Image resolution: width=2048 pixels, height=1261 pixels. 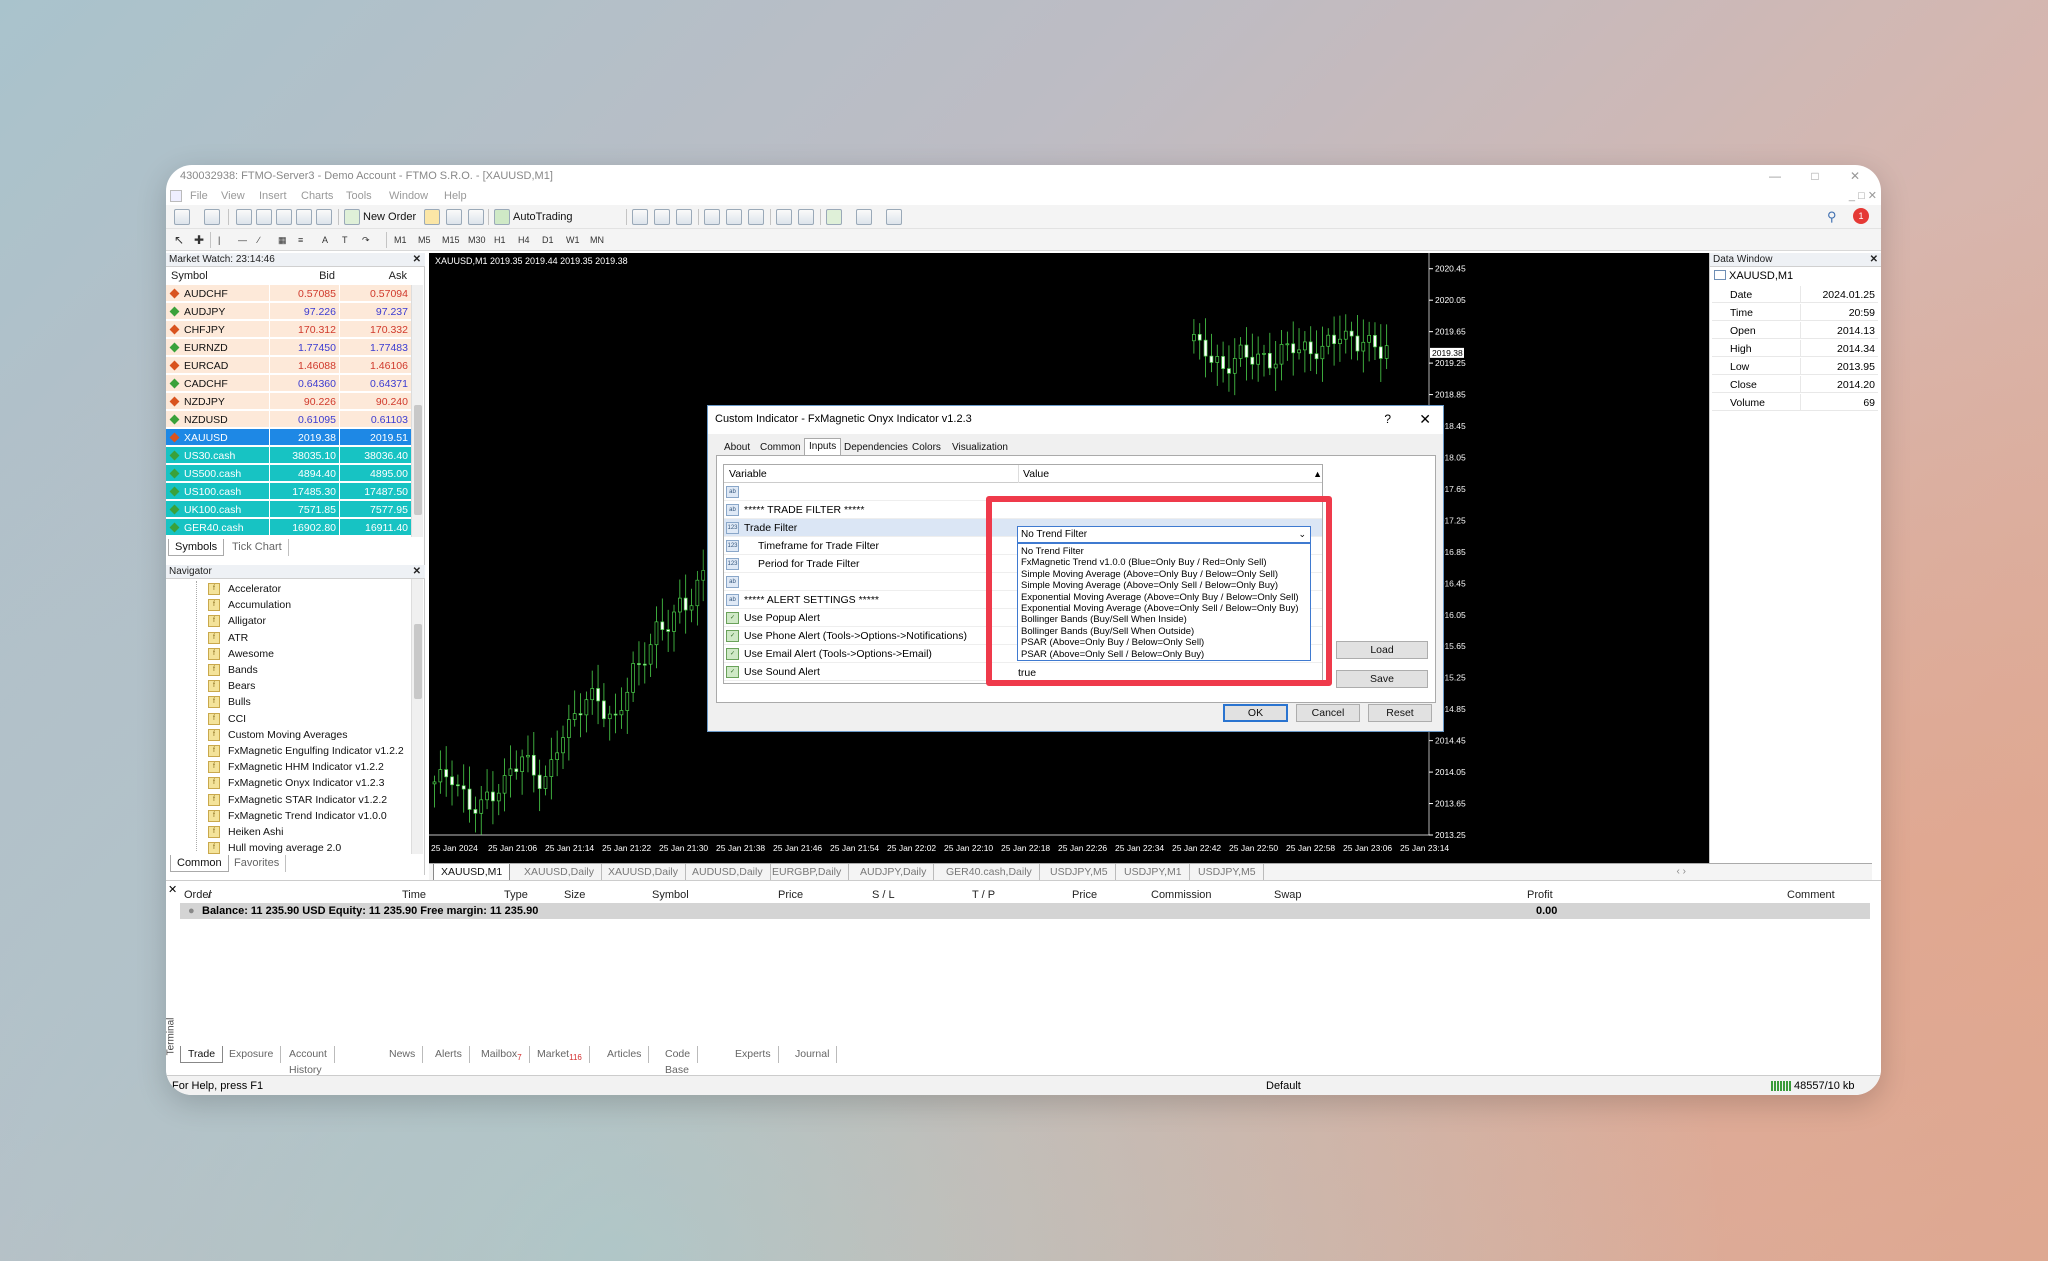 I want to click on dialog-tab: Inputs, so click(x=823, y=446).